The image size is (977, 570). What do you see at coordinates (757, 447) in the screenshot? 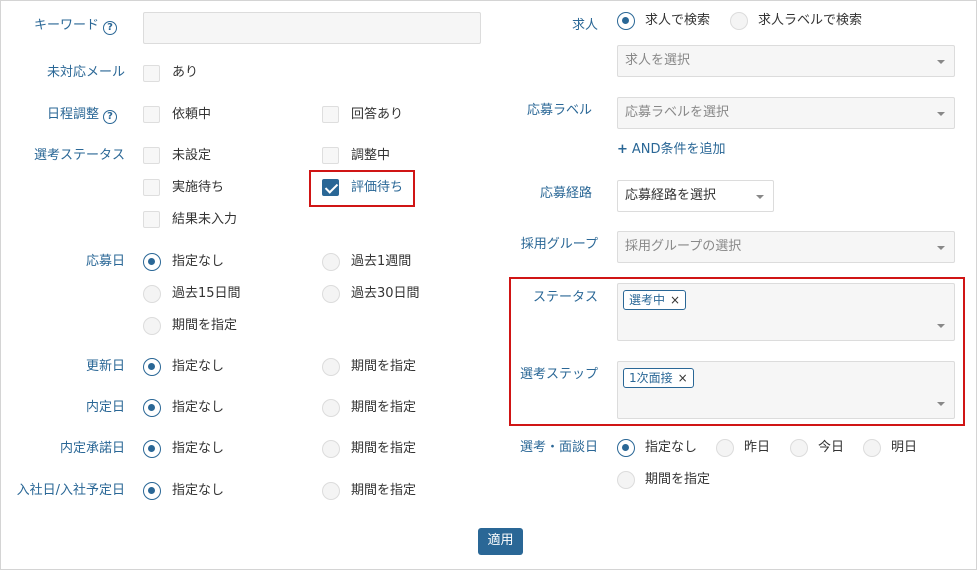
I see `interview-yesterday-label: 昨日` at bounding box center [757, 447].